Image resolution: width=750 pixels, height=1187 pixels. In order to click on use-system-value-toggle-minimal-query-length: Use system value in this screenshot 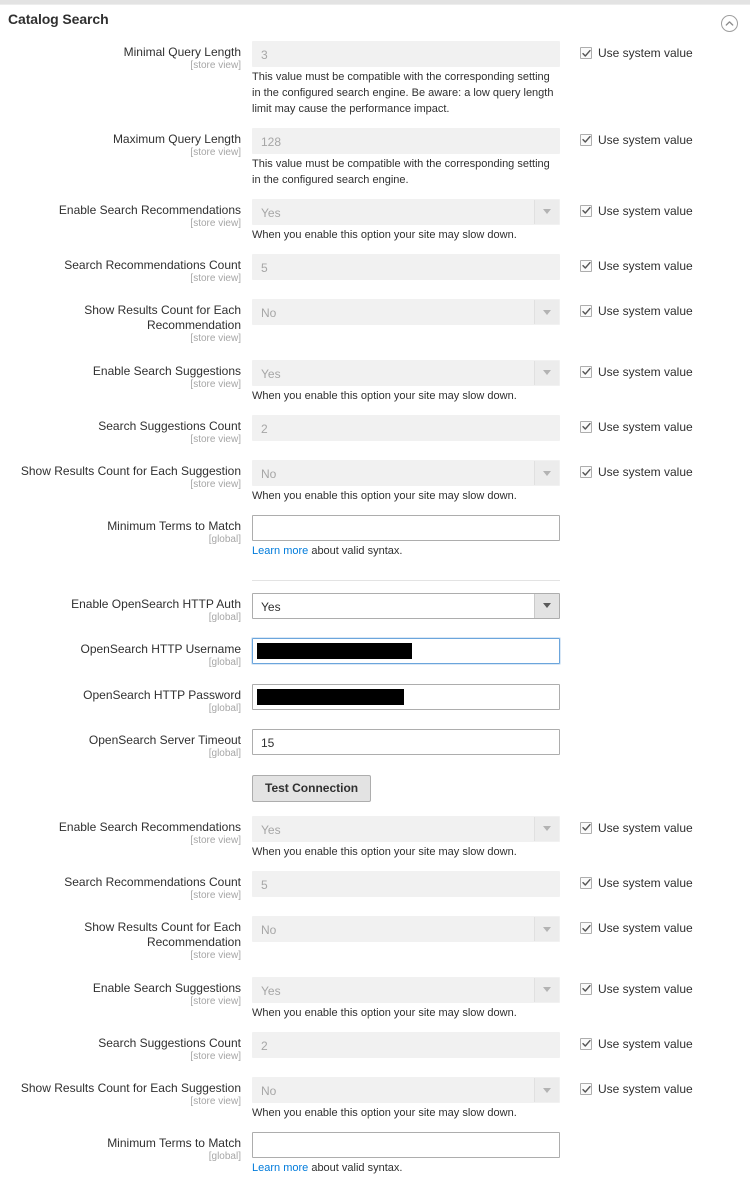, I will do `click(636, 53)`.